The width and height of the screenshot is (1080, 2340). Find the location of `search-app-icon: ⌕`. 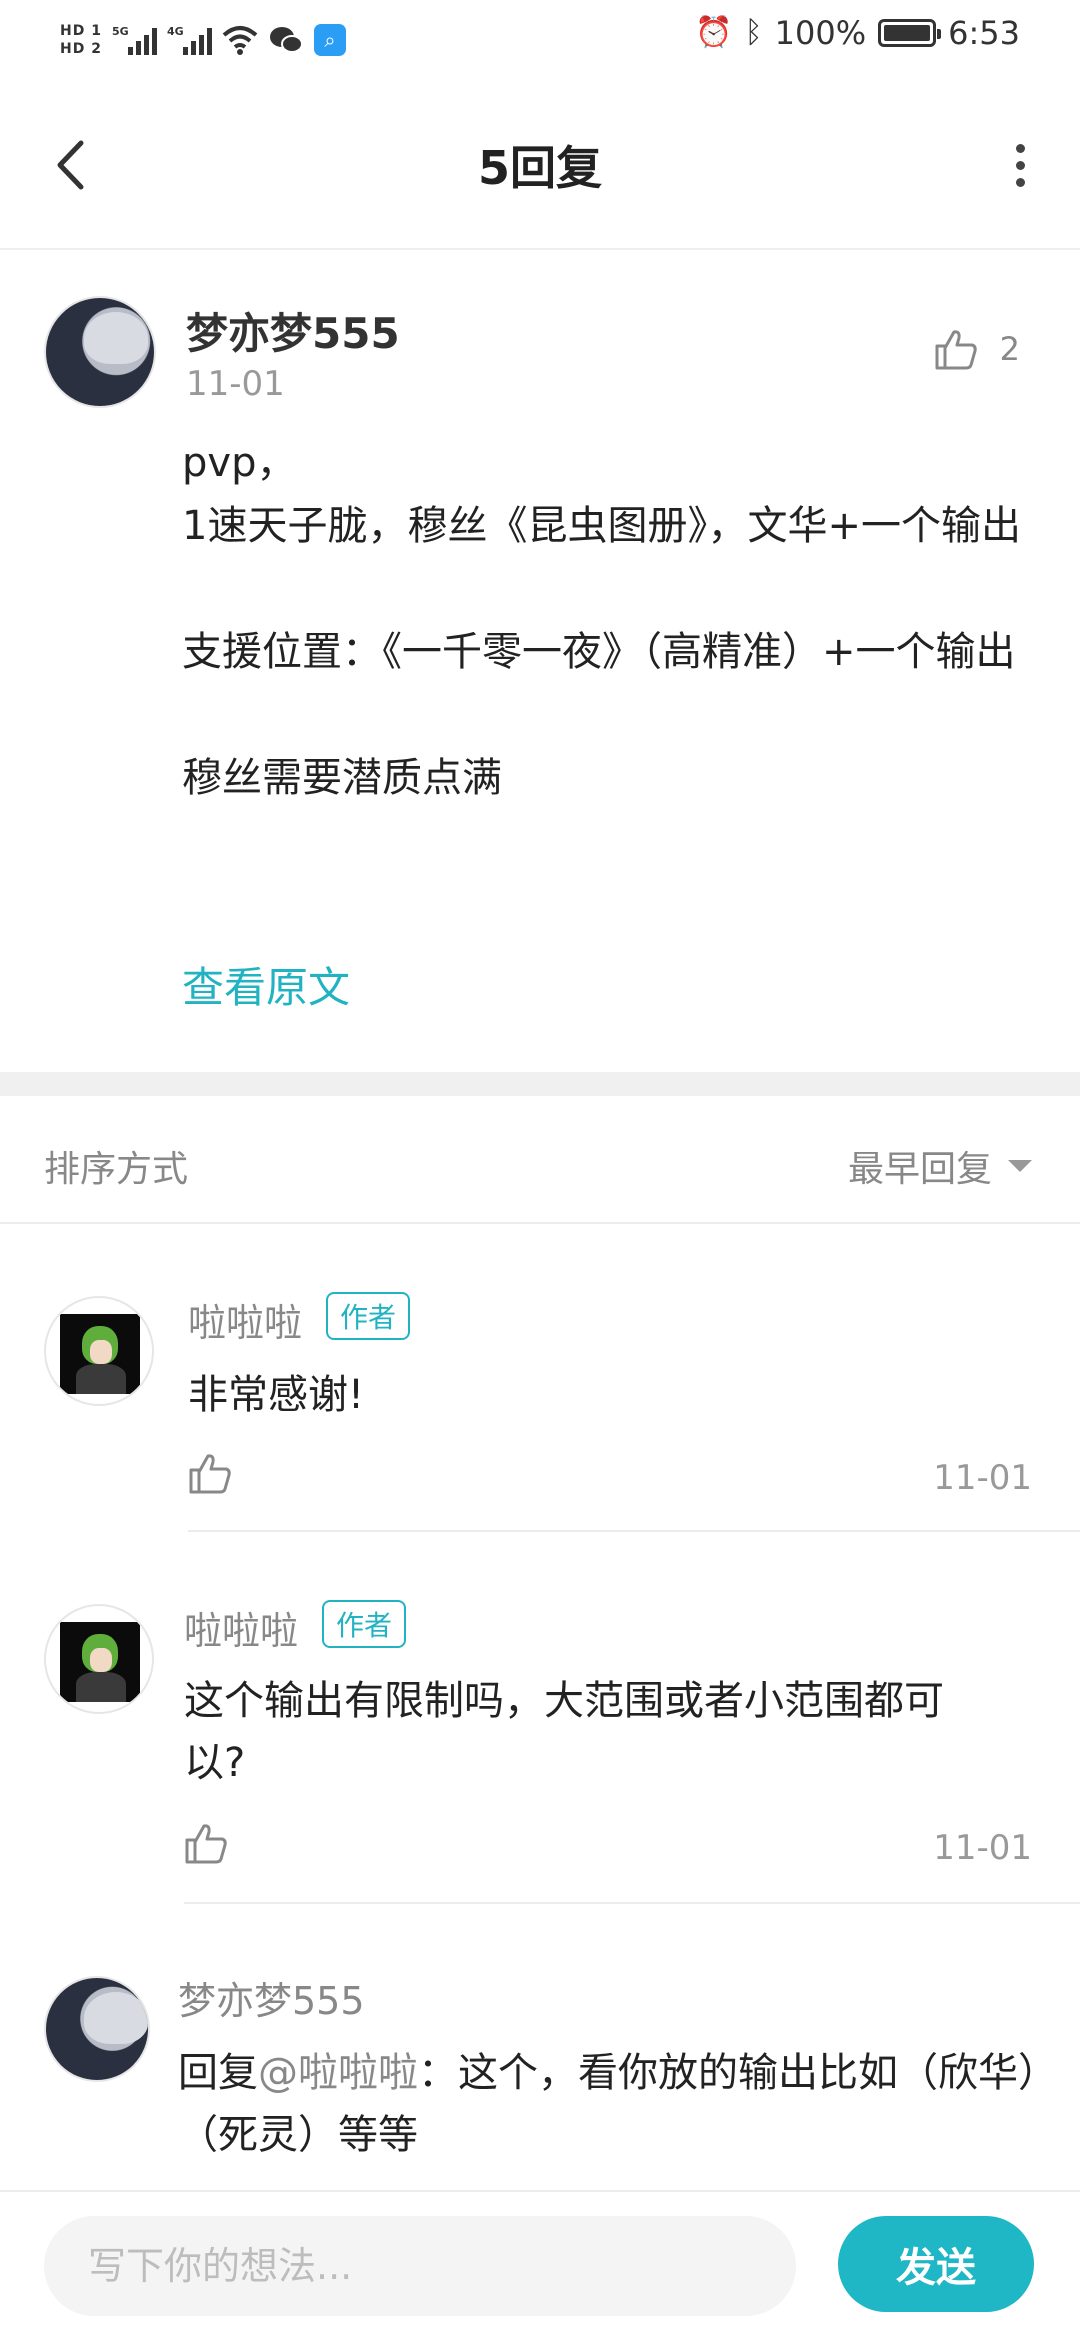

search-app-icon: ⌕ is located at coordinates (329, 40).